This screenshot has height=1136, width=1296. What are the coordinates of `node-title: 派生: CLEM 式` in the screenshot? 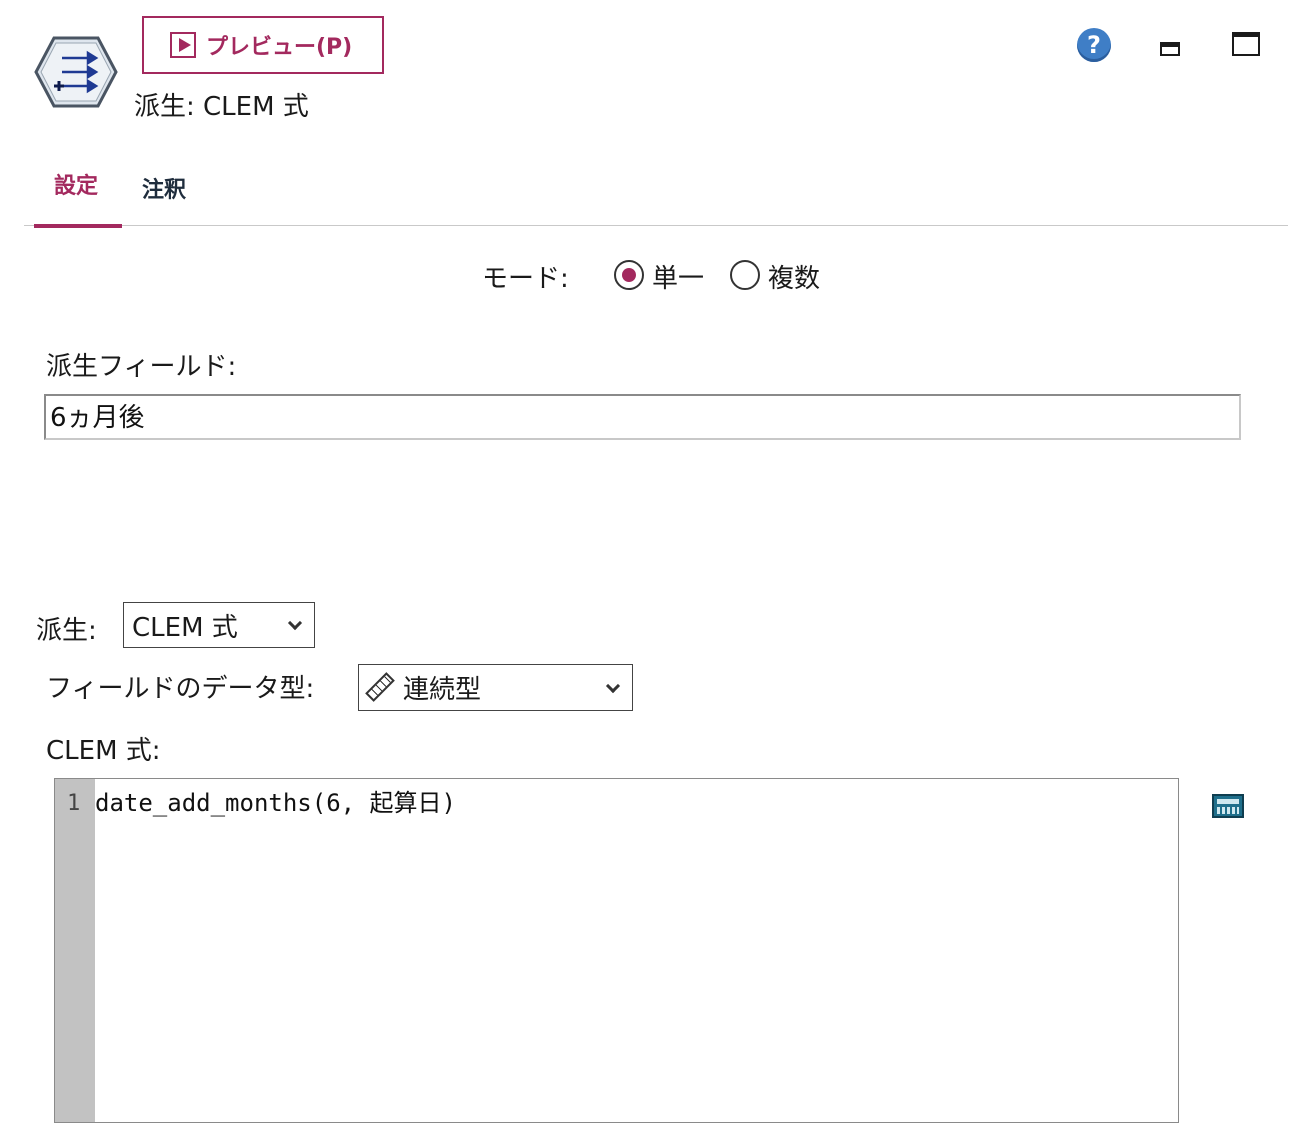 It's located at (221, 107).